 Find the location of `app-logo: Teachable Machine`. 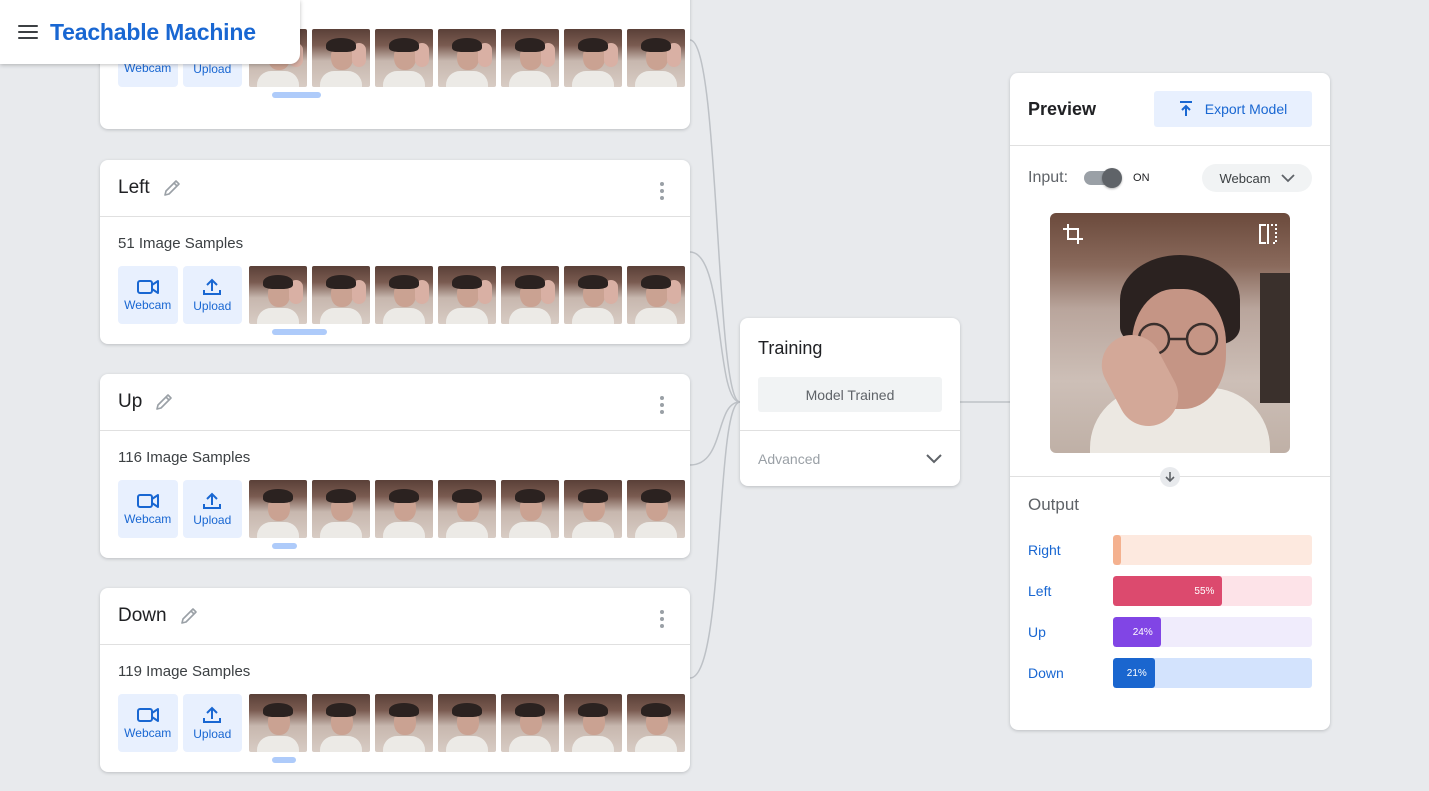

app-logo: Teachable Machine is located at coordinates (153, 32).